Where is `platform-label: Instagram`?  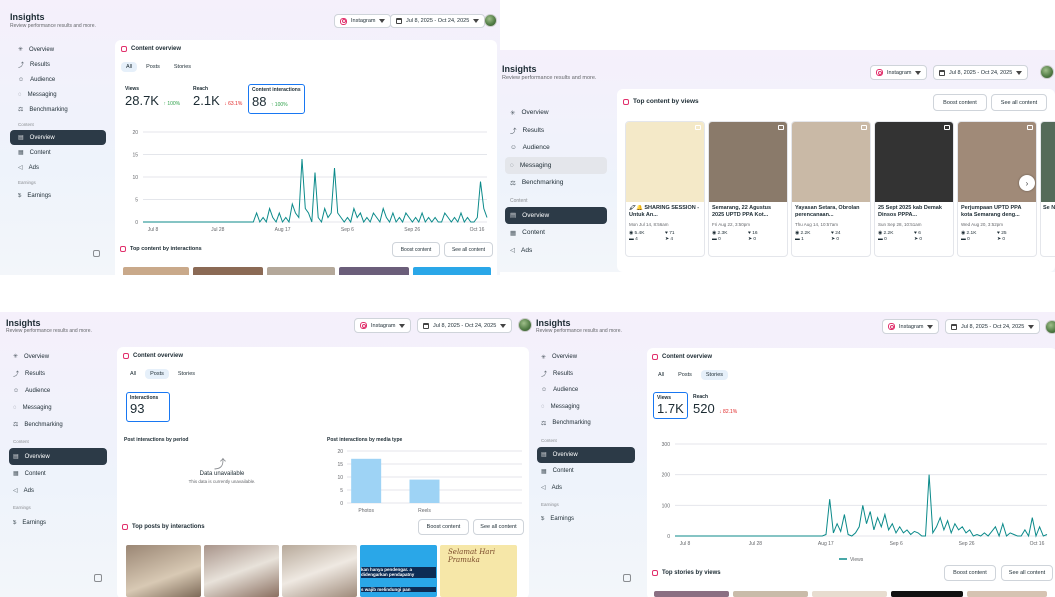
platform-label: Instagram is located at coordinates (899, 72).